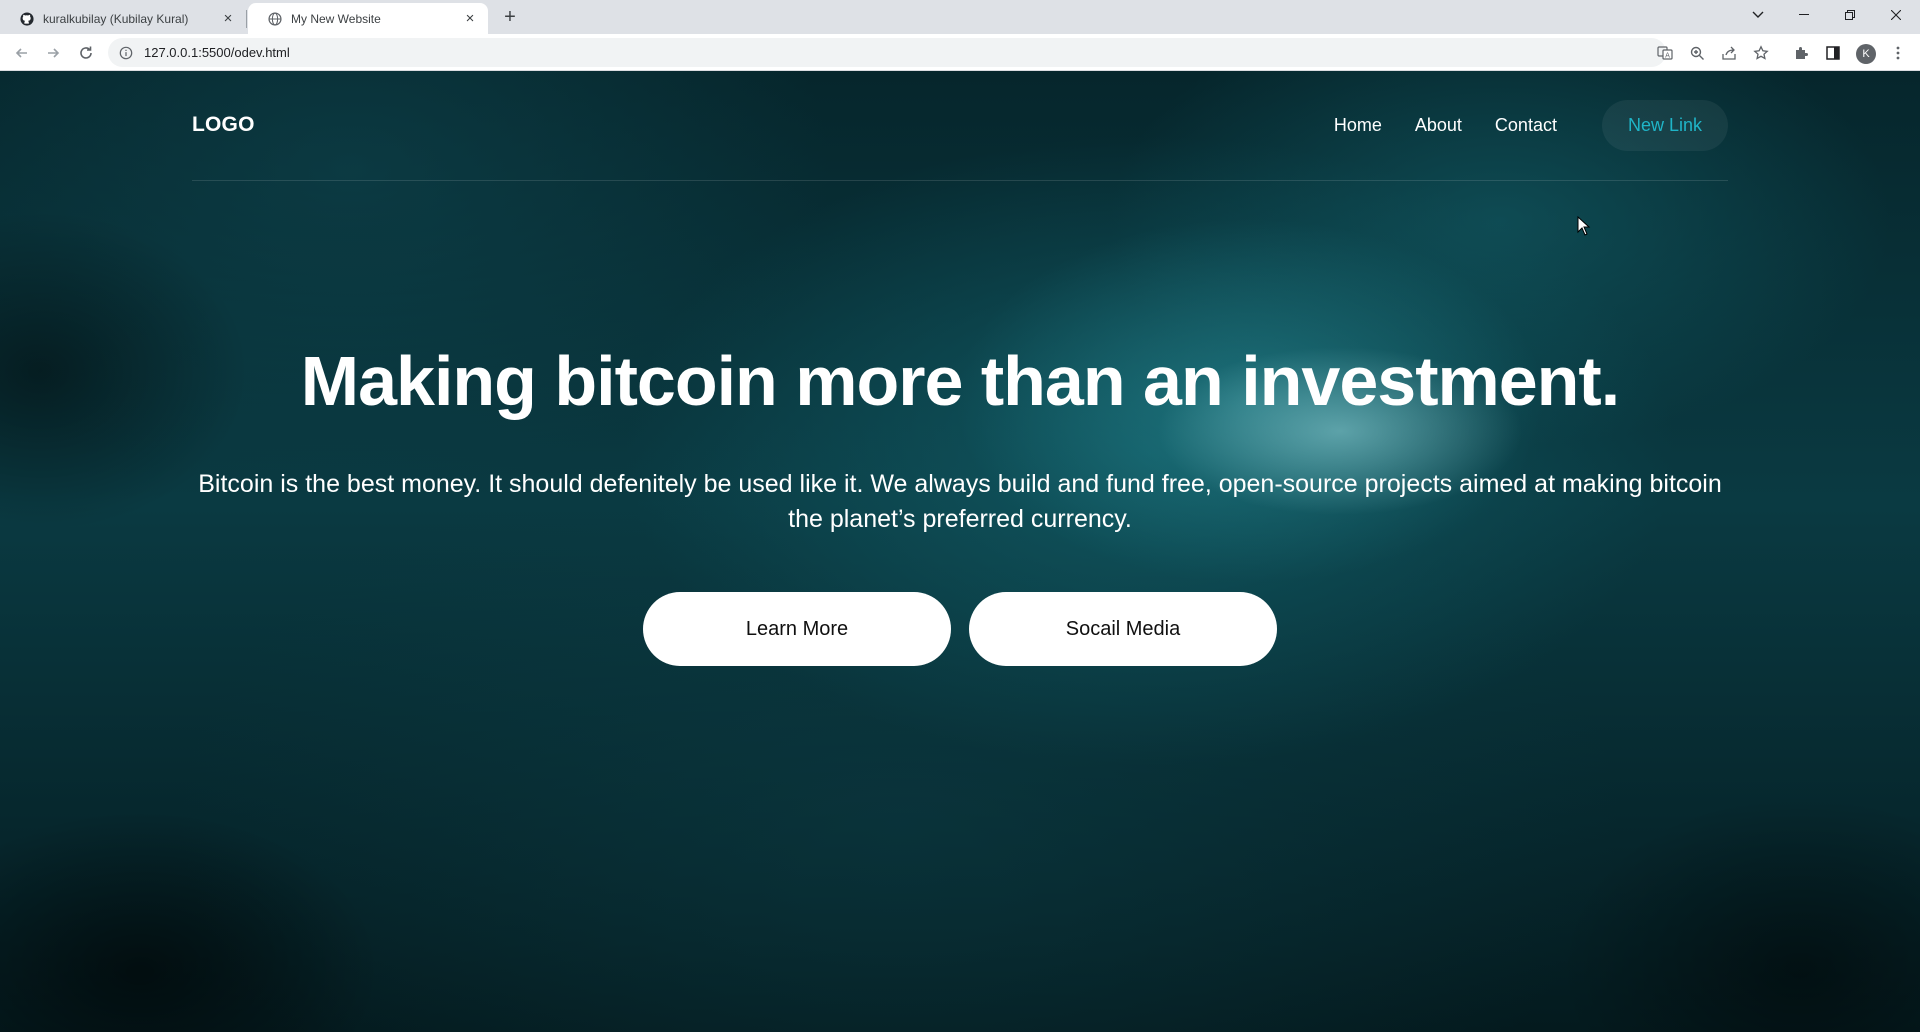 This screenshot has width=1920, height=1032. Describe the element at coordinates (1697, 53) in the screenshot. I see `zoom-icon` at that location.